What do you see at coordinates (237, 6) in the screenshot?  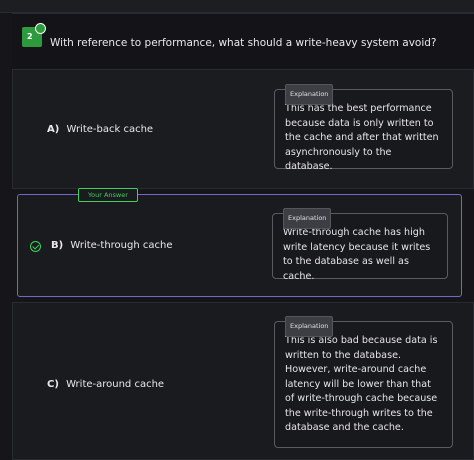 I see `top-bar` at bounding box center [237, 6].